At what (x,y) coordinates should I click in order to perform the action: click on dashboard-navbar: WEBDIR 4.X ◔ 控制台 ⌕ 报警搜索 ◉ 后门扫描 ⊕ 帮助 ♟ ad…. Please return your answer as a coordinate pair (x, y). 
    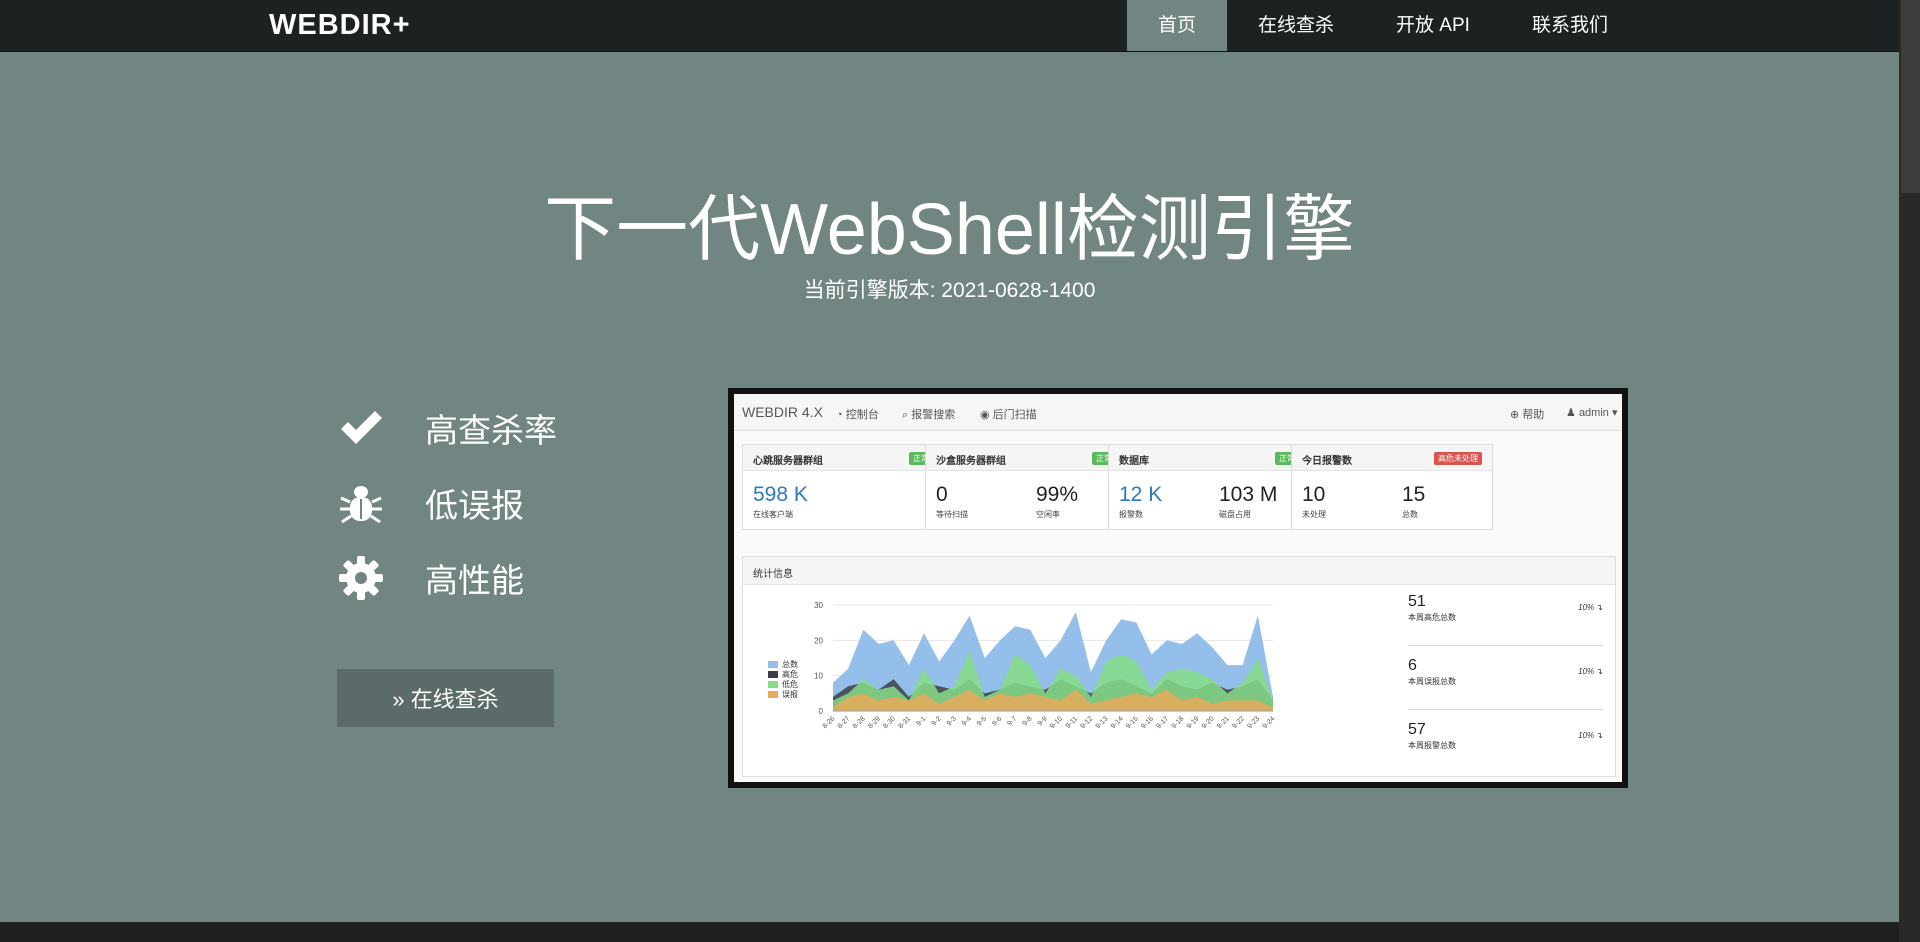
    Looking at the image, I should click on (1178, 412).